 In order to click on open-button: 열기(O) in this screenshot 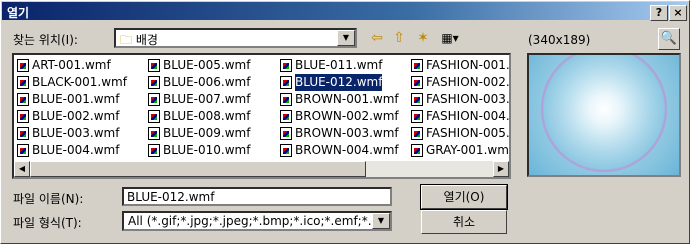, I will do `click(464, 197)`.